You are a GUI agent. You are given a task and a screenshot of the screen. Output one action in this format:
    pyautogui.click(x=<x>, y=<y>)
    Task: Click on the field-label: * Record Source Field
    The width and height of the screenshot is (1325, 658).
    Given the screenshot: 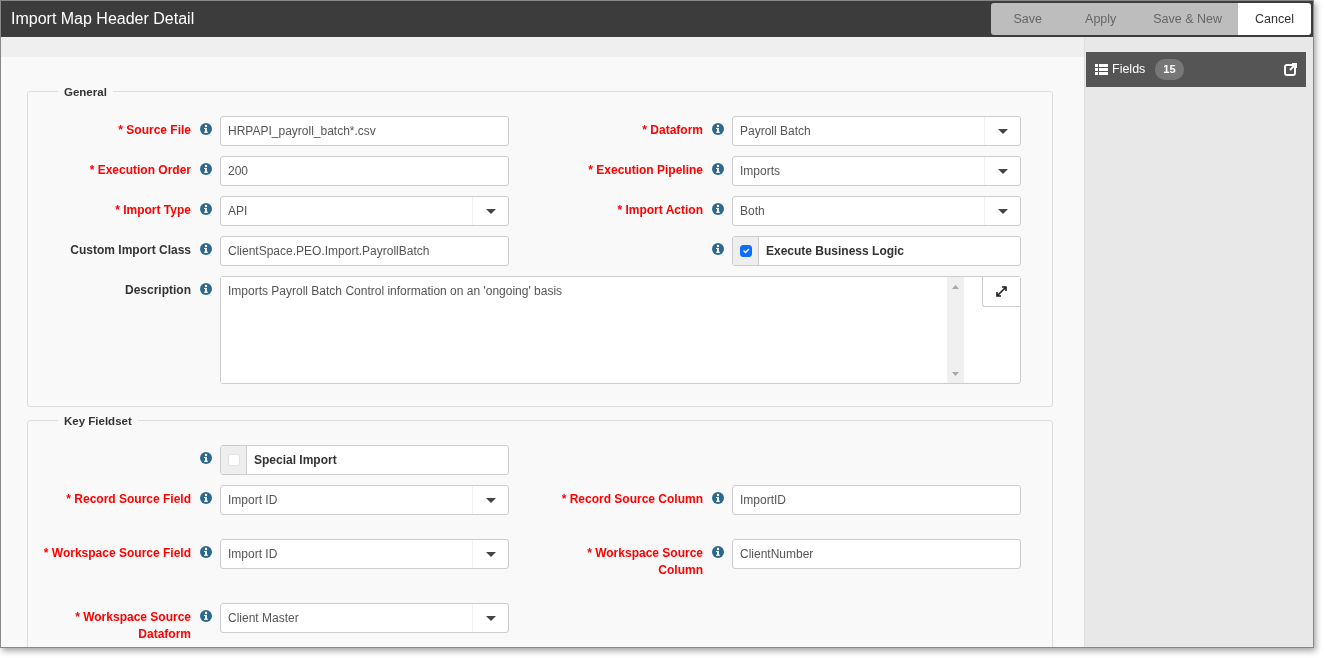 What is the action you would take?
    pyautogui.click(x=128, y=499)
    